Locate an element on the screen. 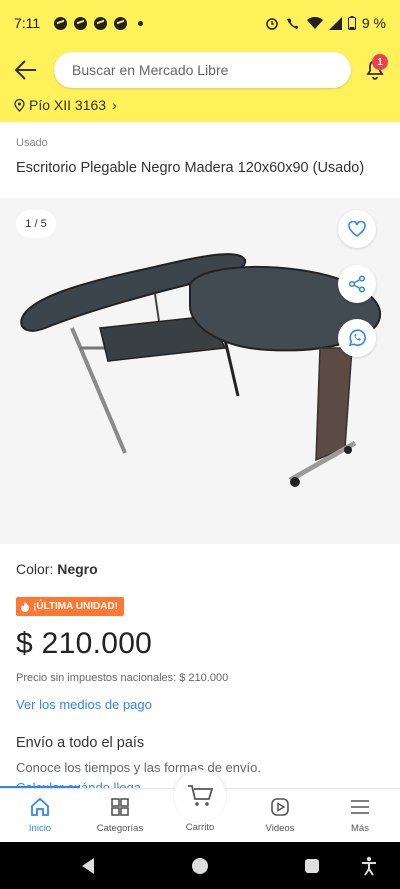 The width and height of the screenshot is (400, 889). nav-categories: Categorías is located at coordinates (120, 816).